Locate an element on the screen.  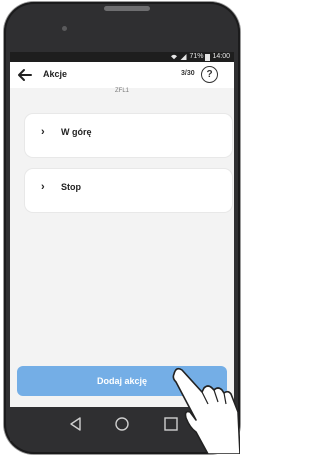
front-camera is located at coordinates (64, 28).